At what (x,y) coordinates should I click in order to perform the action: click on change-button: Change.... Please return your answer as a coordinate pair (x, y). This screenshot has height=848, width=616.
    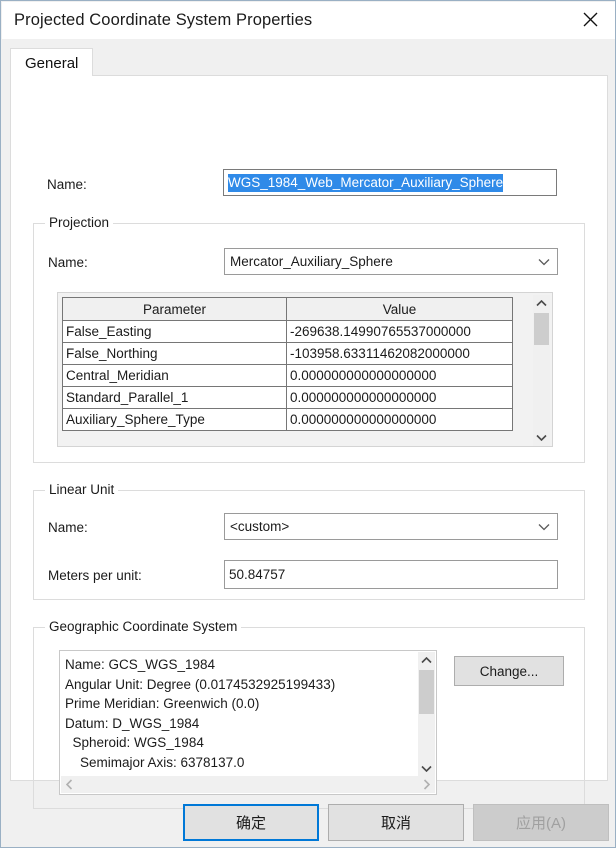
    Looking at the image, I should click on (509, 671).